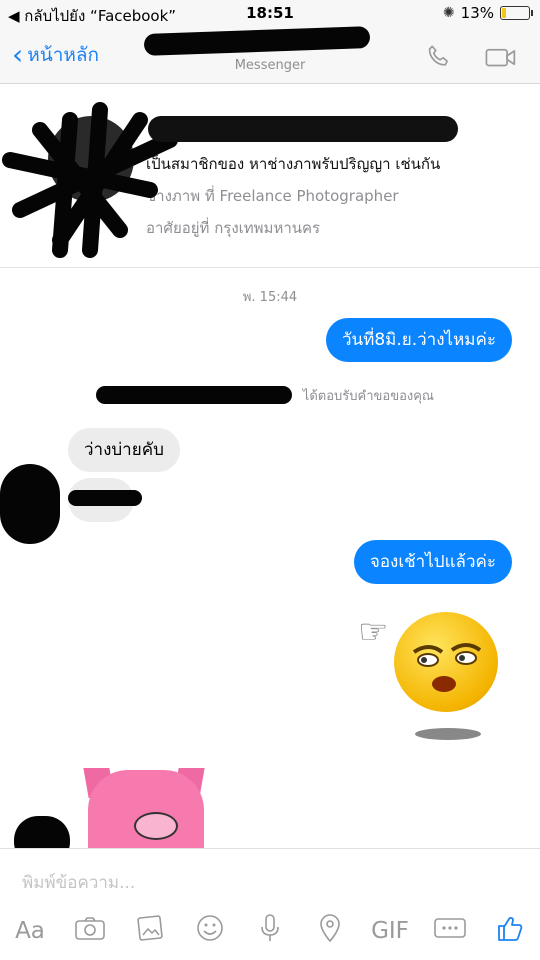 This screenshot has width=540, height=960. I want to click on smug-emoji-sticker, so click(446, 662).